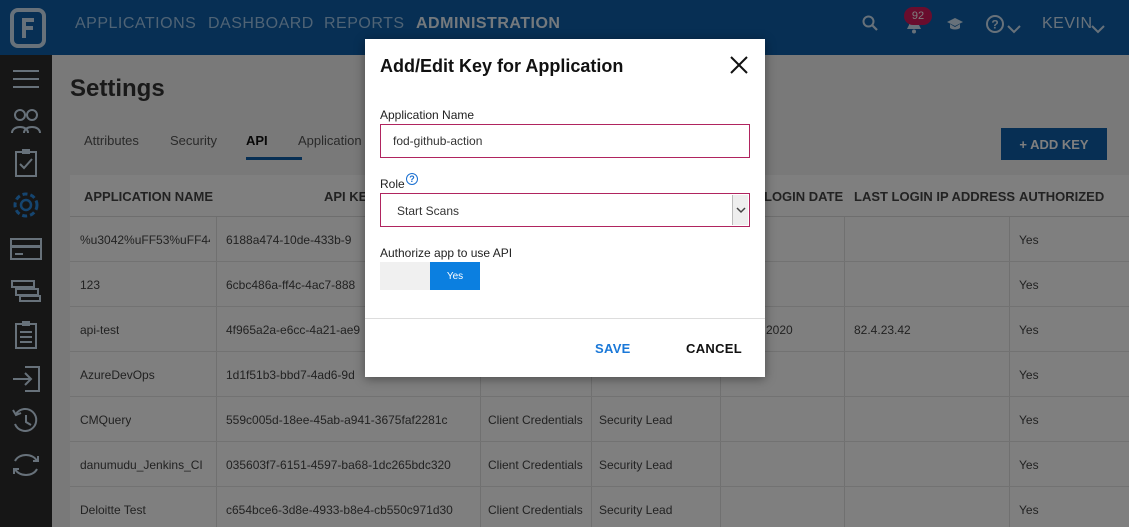  Describe the element at coordinates (502, 66) in the screenshot. I see `dialog-title: Add/Edit Key for Application` at that location.